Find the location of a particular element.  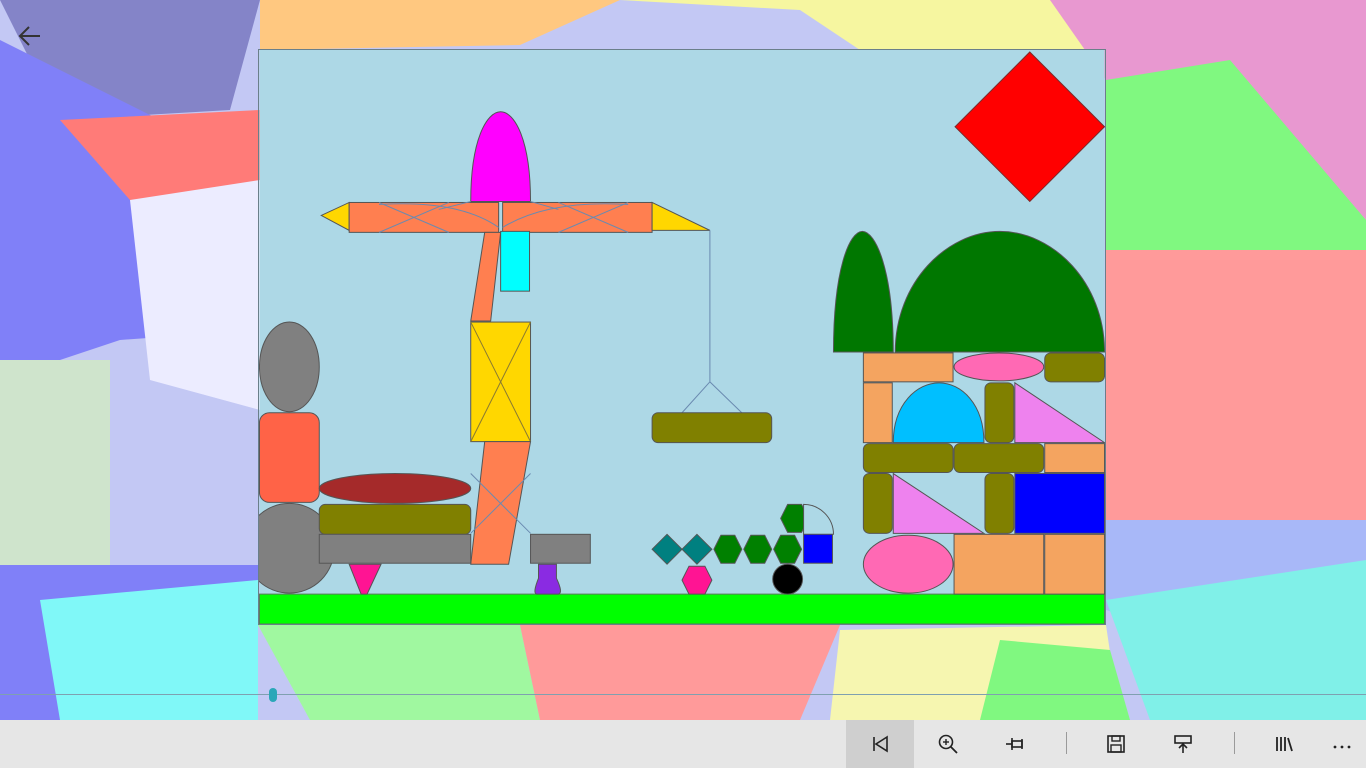

timeline-track is located at coordinates (683, 694).